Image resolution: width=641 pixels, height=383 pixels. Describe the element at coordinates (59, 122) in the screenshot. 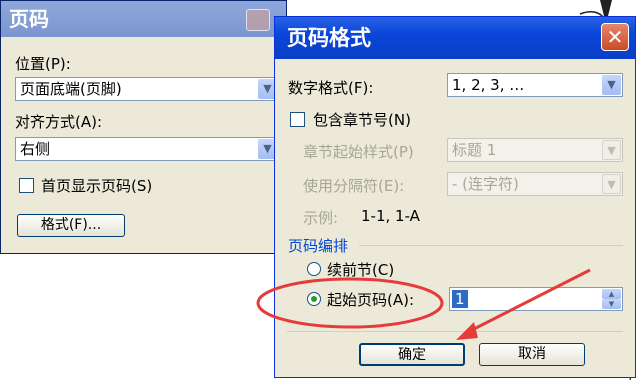

I see `alignment-label: 对齐方式(A):` at that location.